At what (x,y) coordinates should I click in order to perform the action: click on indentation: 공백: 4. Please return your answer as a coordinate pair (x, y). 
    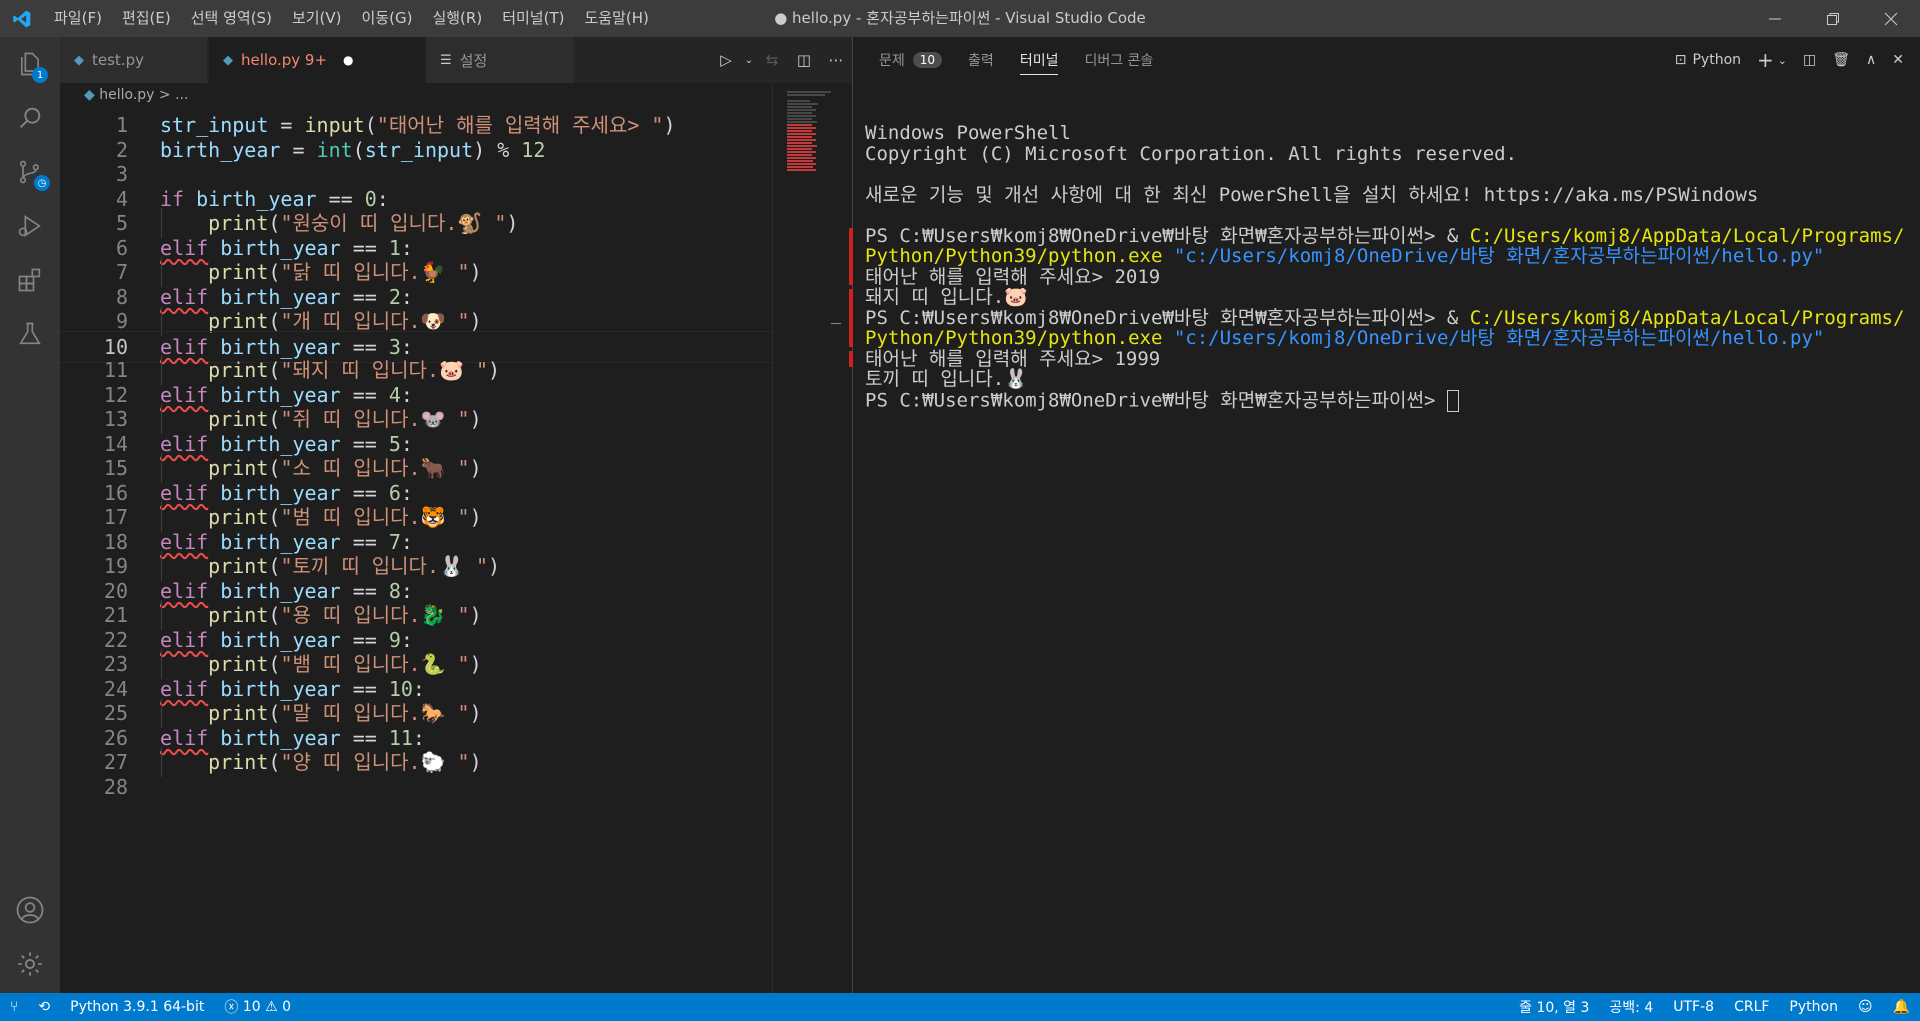
    Looking at the image, I should click on (1631, 1007).